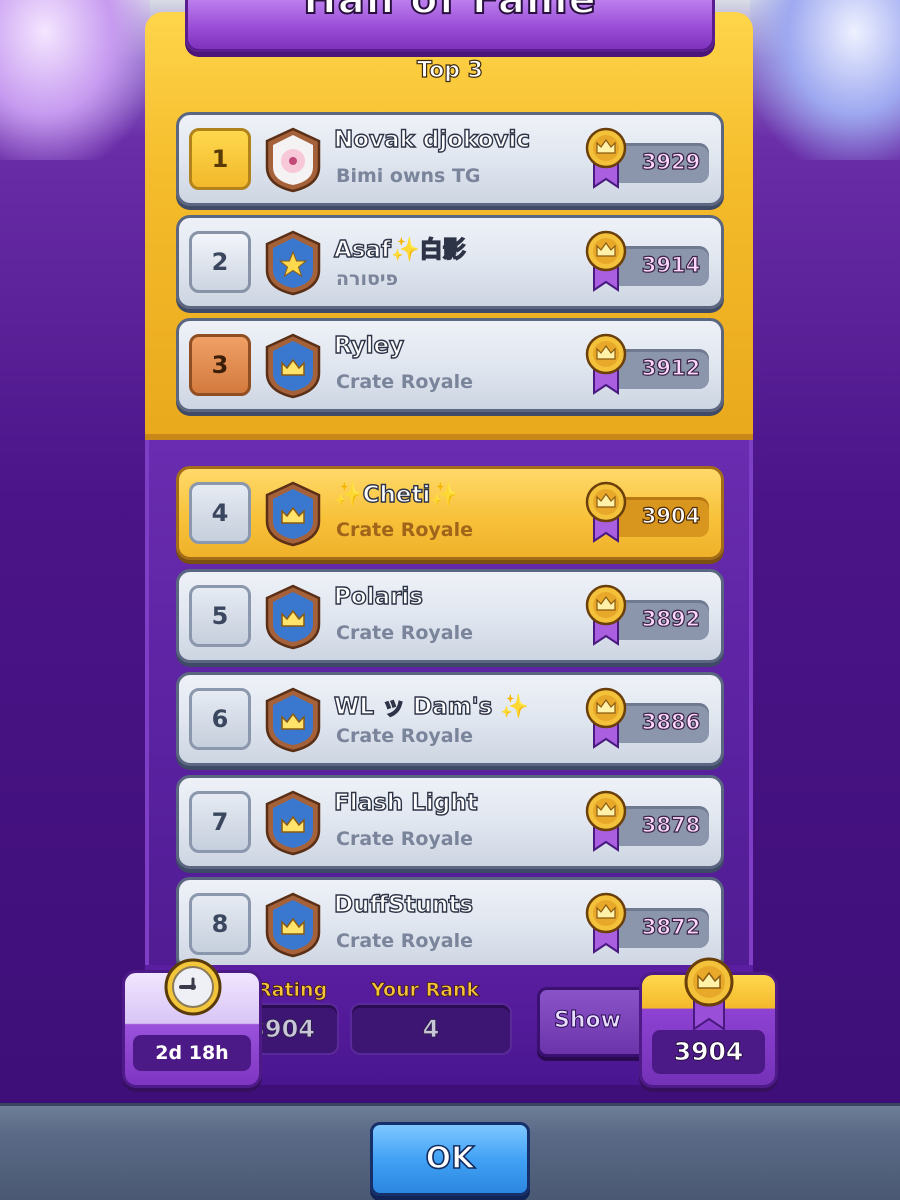 Image resolution: width=900 pixels, height=1200 pixels. I want to click on rank-box: 7, so click(220, 822).